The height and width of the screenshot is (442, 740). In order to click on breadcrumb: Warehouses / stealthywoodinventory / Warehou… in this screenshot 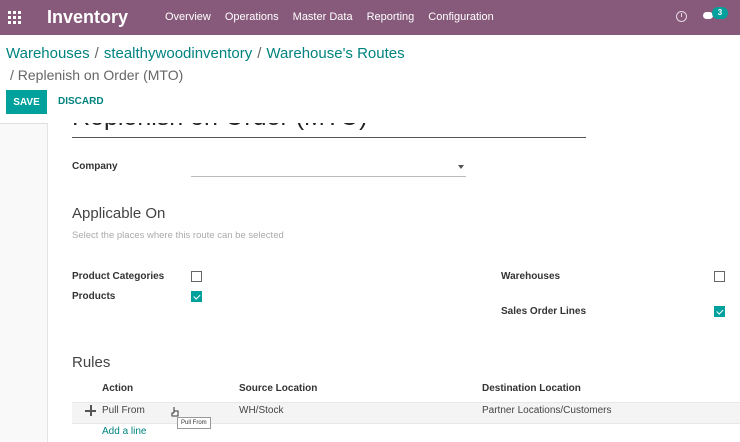, I will do `click(205, 53)`.